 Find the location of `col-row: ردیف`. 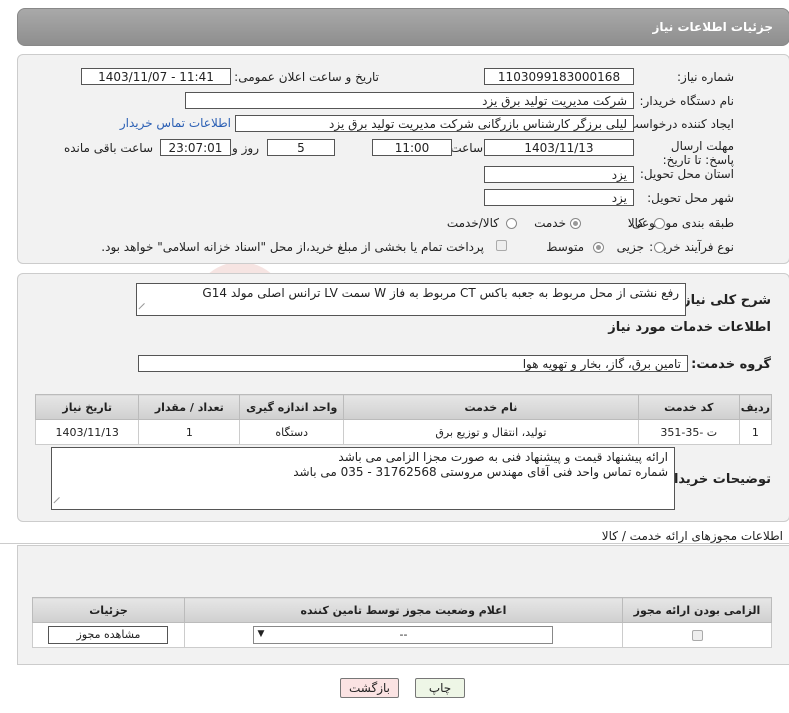

col-row: ردیف is located at coordinates (755, 407).